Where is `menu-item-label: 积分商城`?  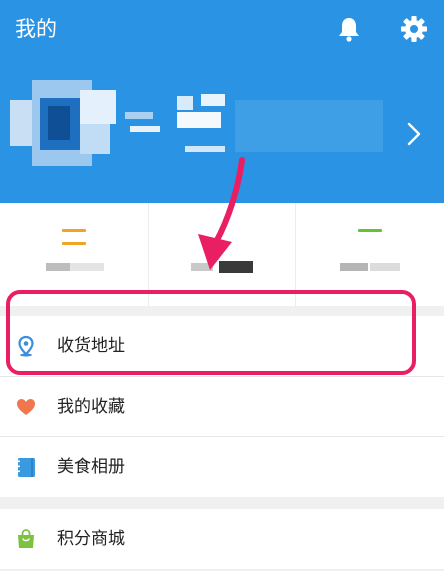 menu-item-label: 积分商城 is located at coordinates (91, 539).